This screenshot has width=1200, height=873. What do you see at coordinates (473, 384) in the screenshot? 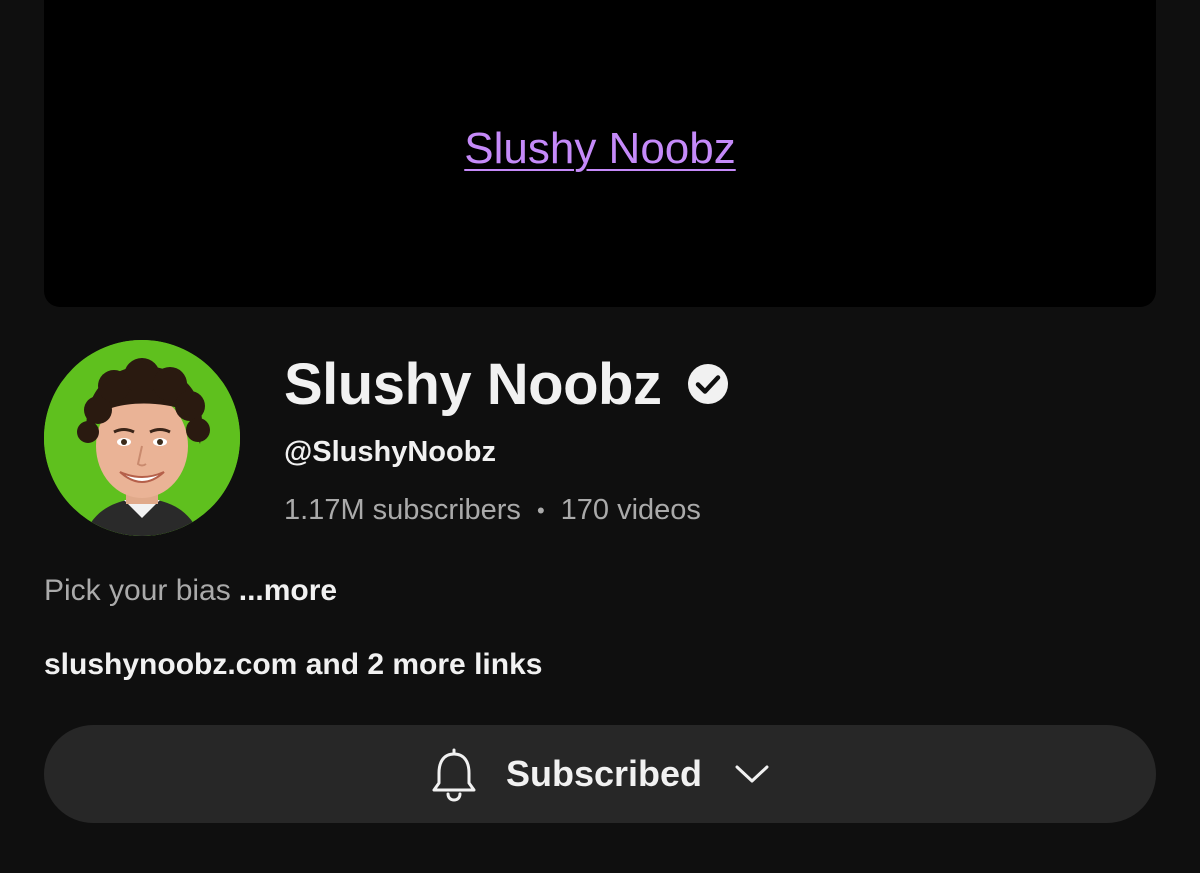
I see `channel-name: Slushy Noobz` at bounding box center [473, 384].